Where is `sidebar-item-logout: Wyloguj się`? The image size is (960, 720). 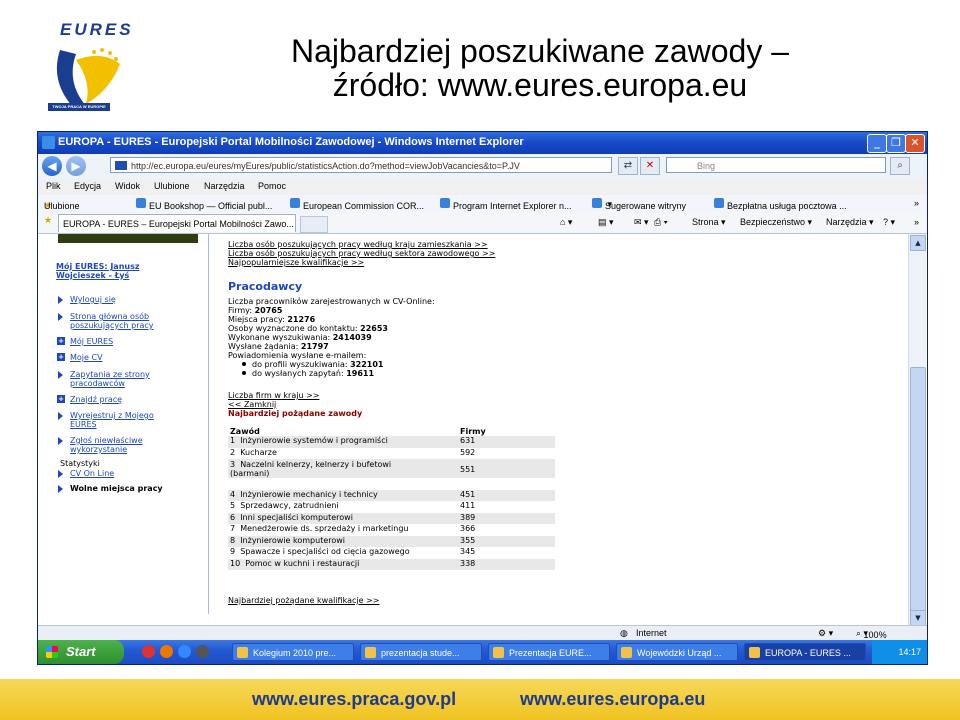
sidebar-item-logout: Wyloguj się is located at coordinates (93, 299).